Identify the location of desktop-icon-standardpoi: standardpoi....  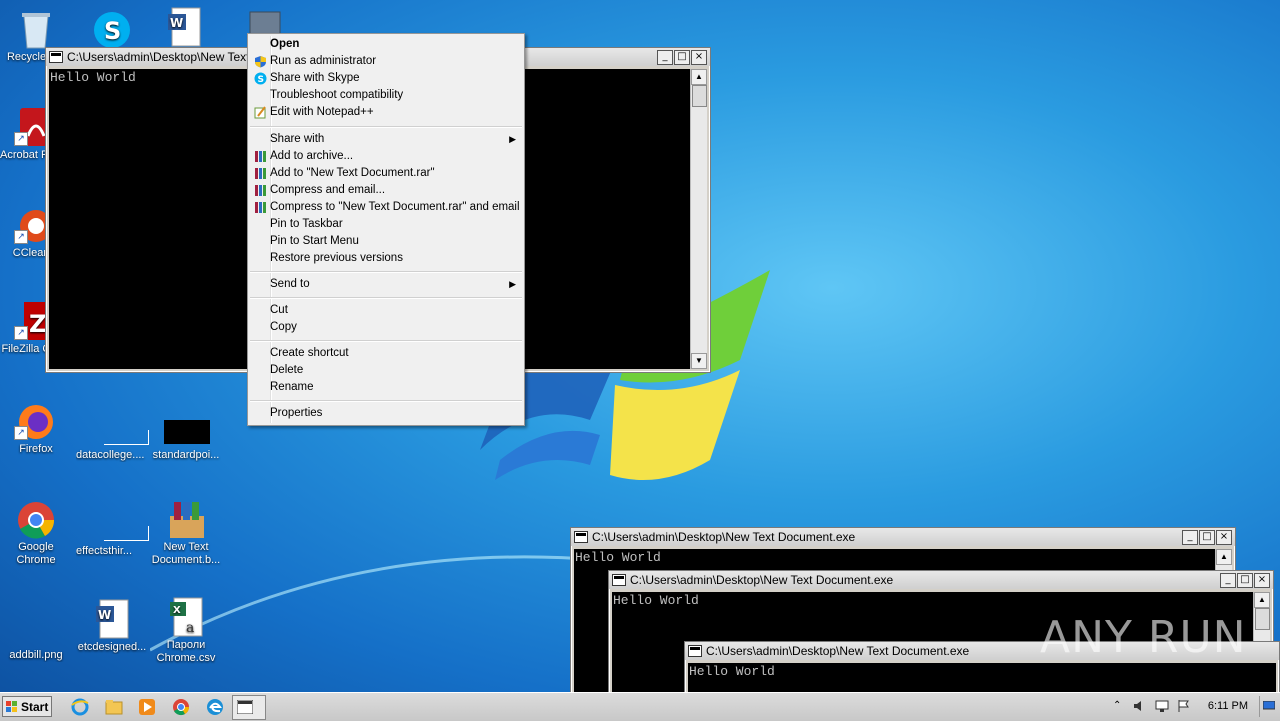
(186, 437).